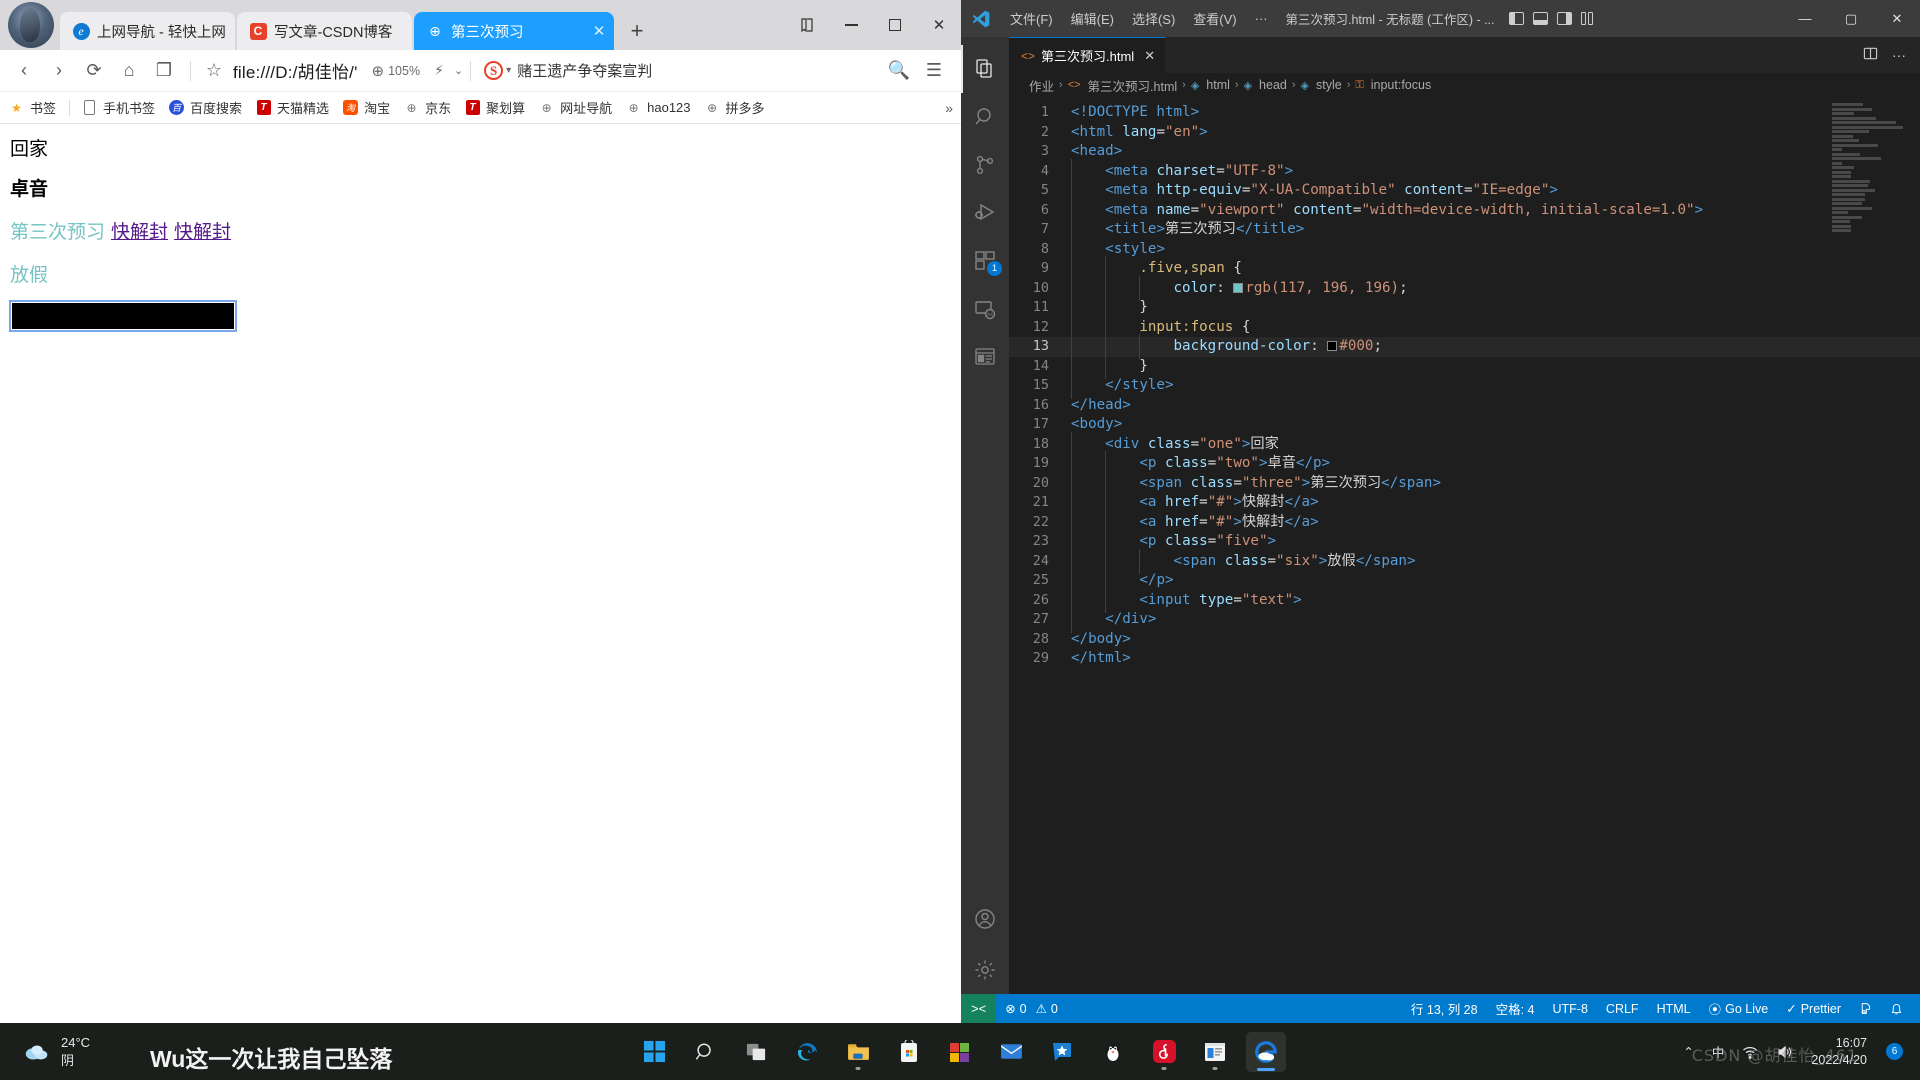 The width and height of the screenshot is (1920, 1080). What do you see at coordinates (960, 1052) in the screenshot?
I see `windows-legacy-icon` at bounding box center [960, 1052].